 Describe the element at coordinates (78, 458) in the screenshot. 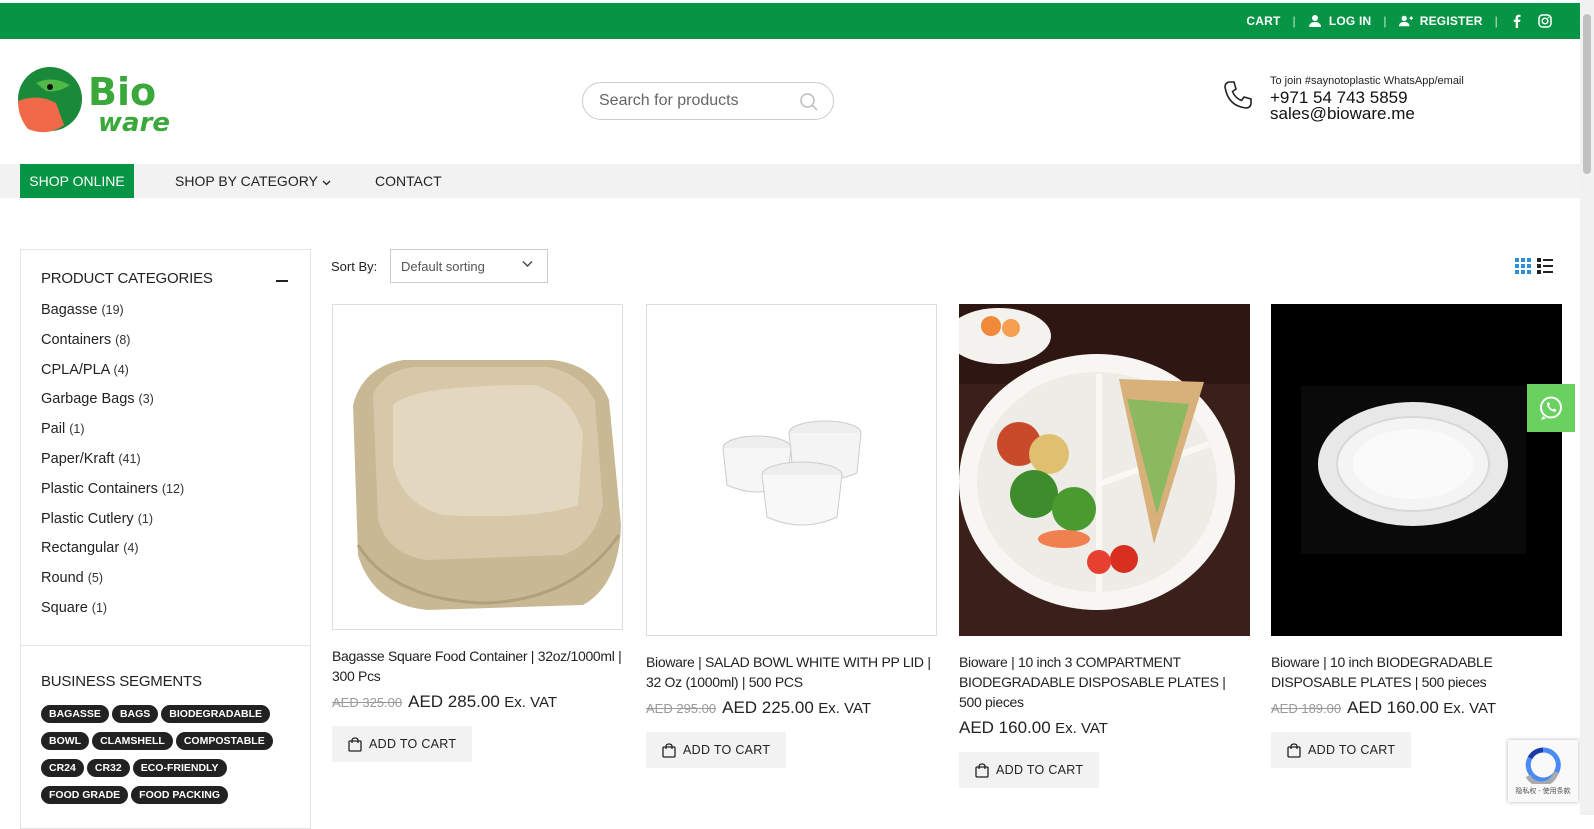

I see `category-name: Paper/Kraft` at that location.